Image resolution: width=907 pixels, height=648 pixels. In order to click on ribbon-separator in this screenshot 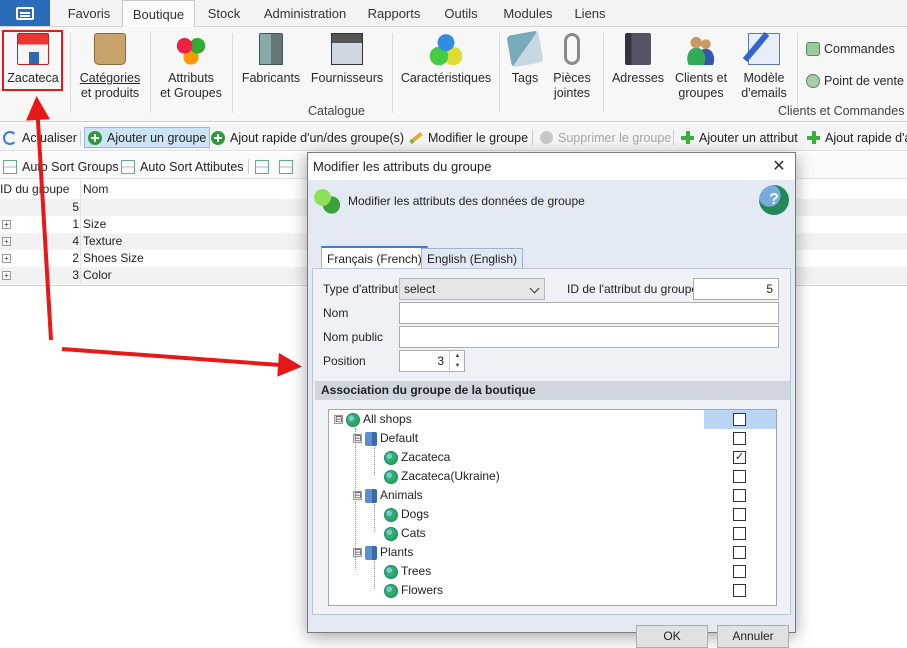, I will do `click(603, 73)`.